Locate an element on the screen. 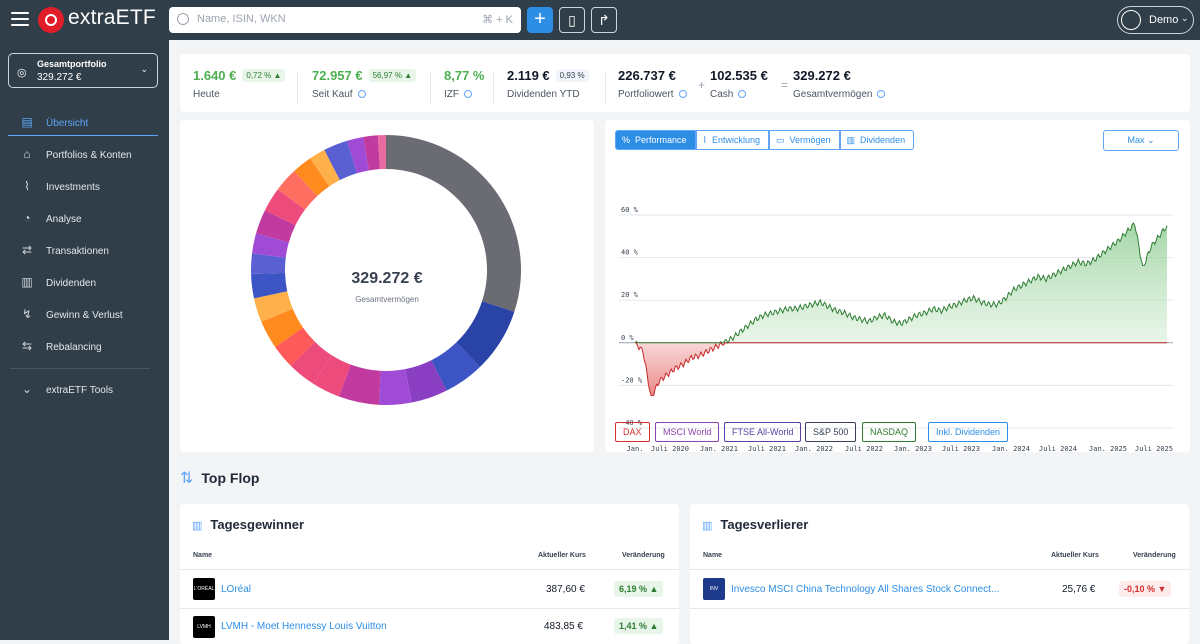 The height and width of the screenshot is (644, 1200). benchmark-dax: DAX is located at coordinates (632, 432).